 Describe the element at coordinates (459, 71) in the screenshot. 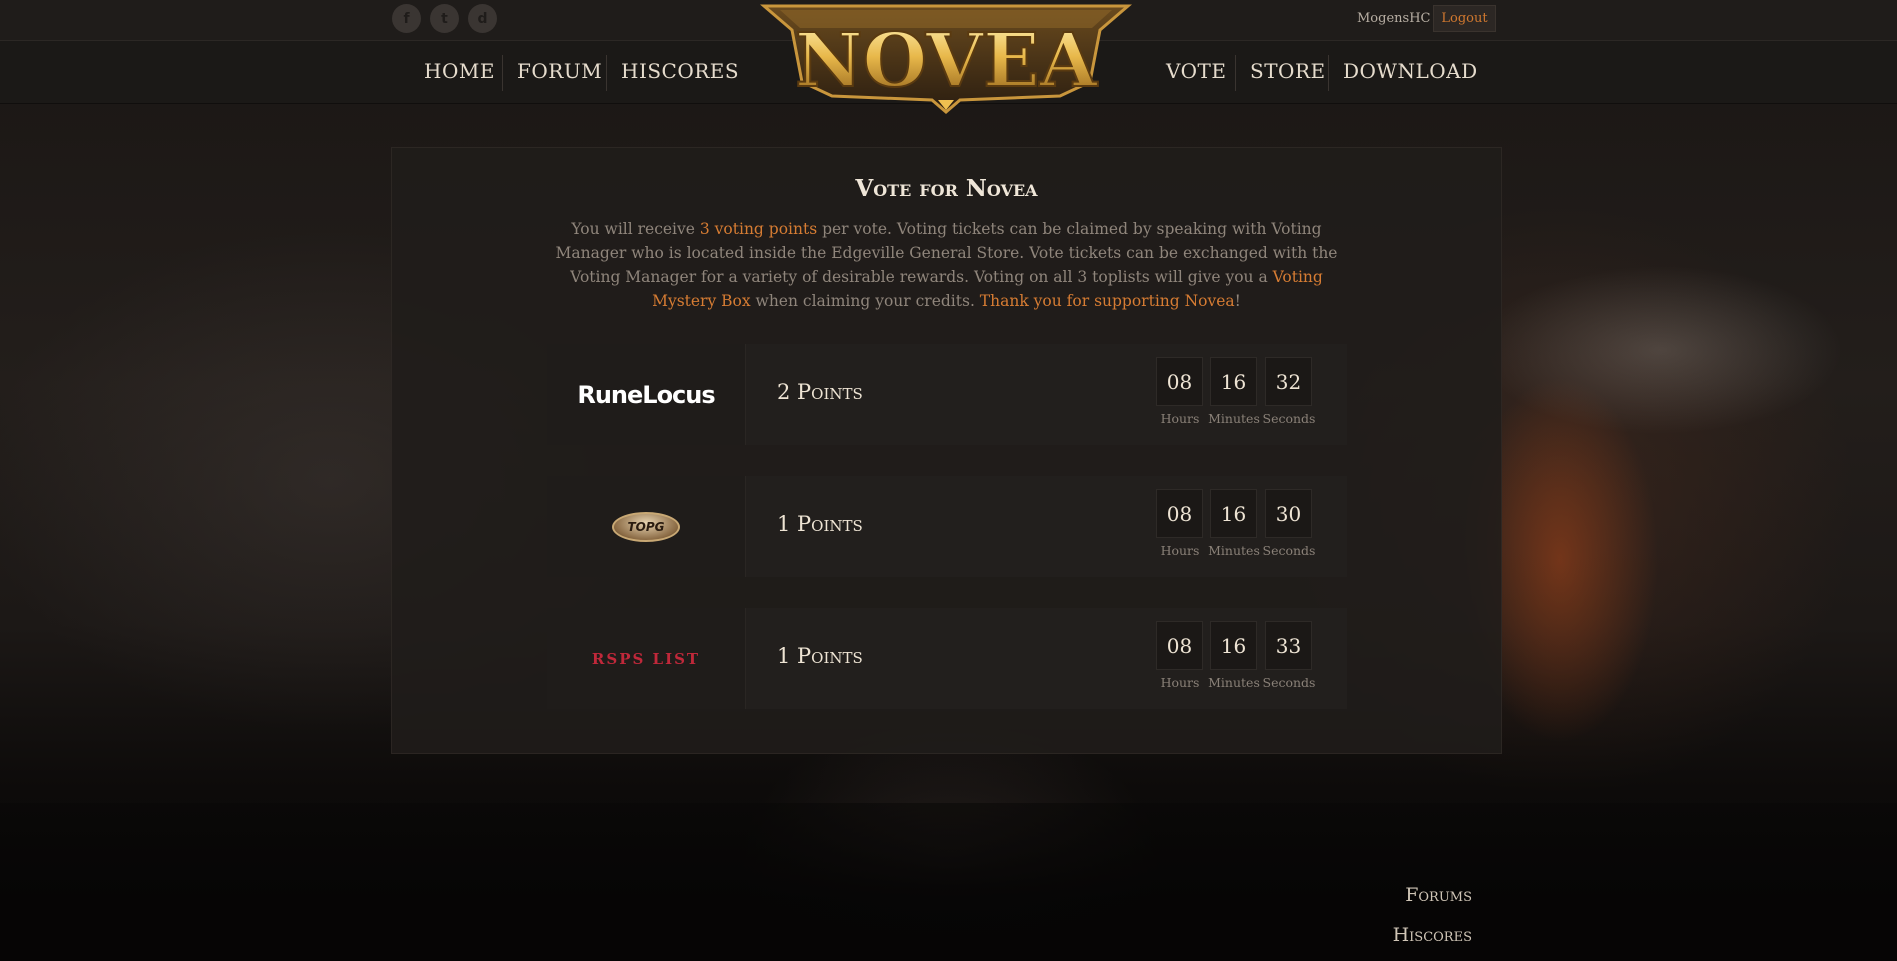

I see `nav-home: HOME` at that location.